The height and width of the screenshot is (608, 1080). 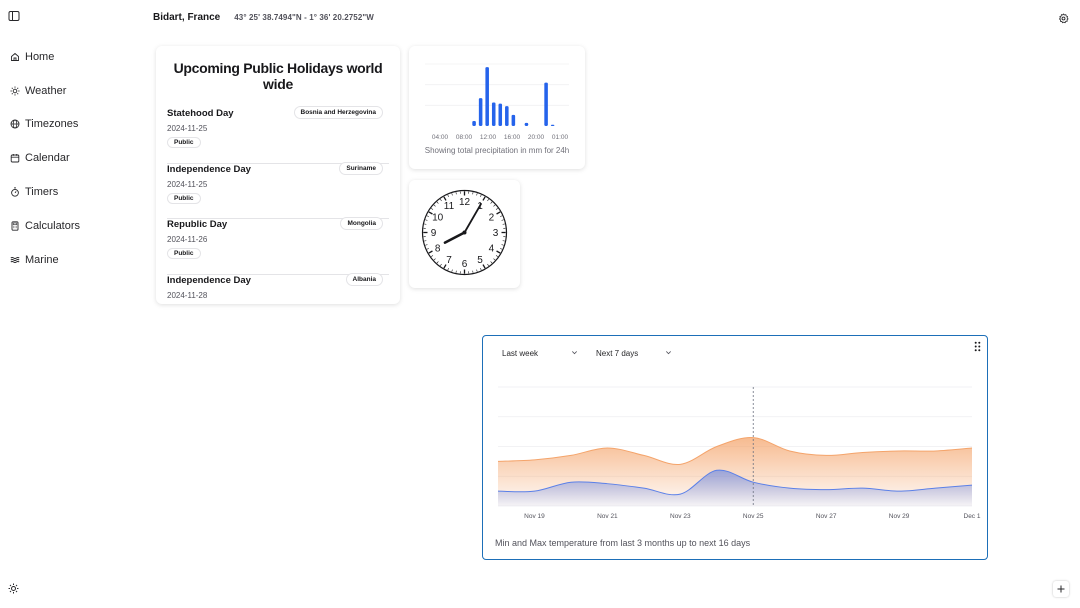 I want to click on sidebar-item-label: Weather, so click(x=46, y=90).